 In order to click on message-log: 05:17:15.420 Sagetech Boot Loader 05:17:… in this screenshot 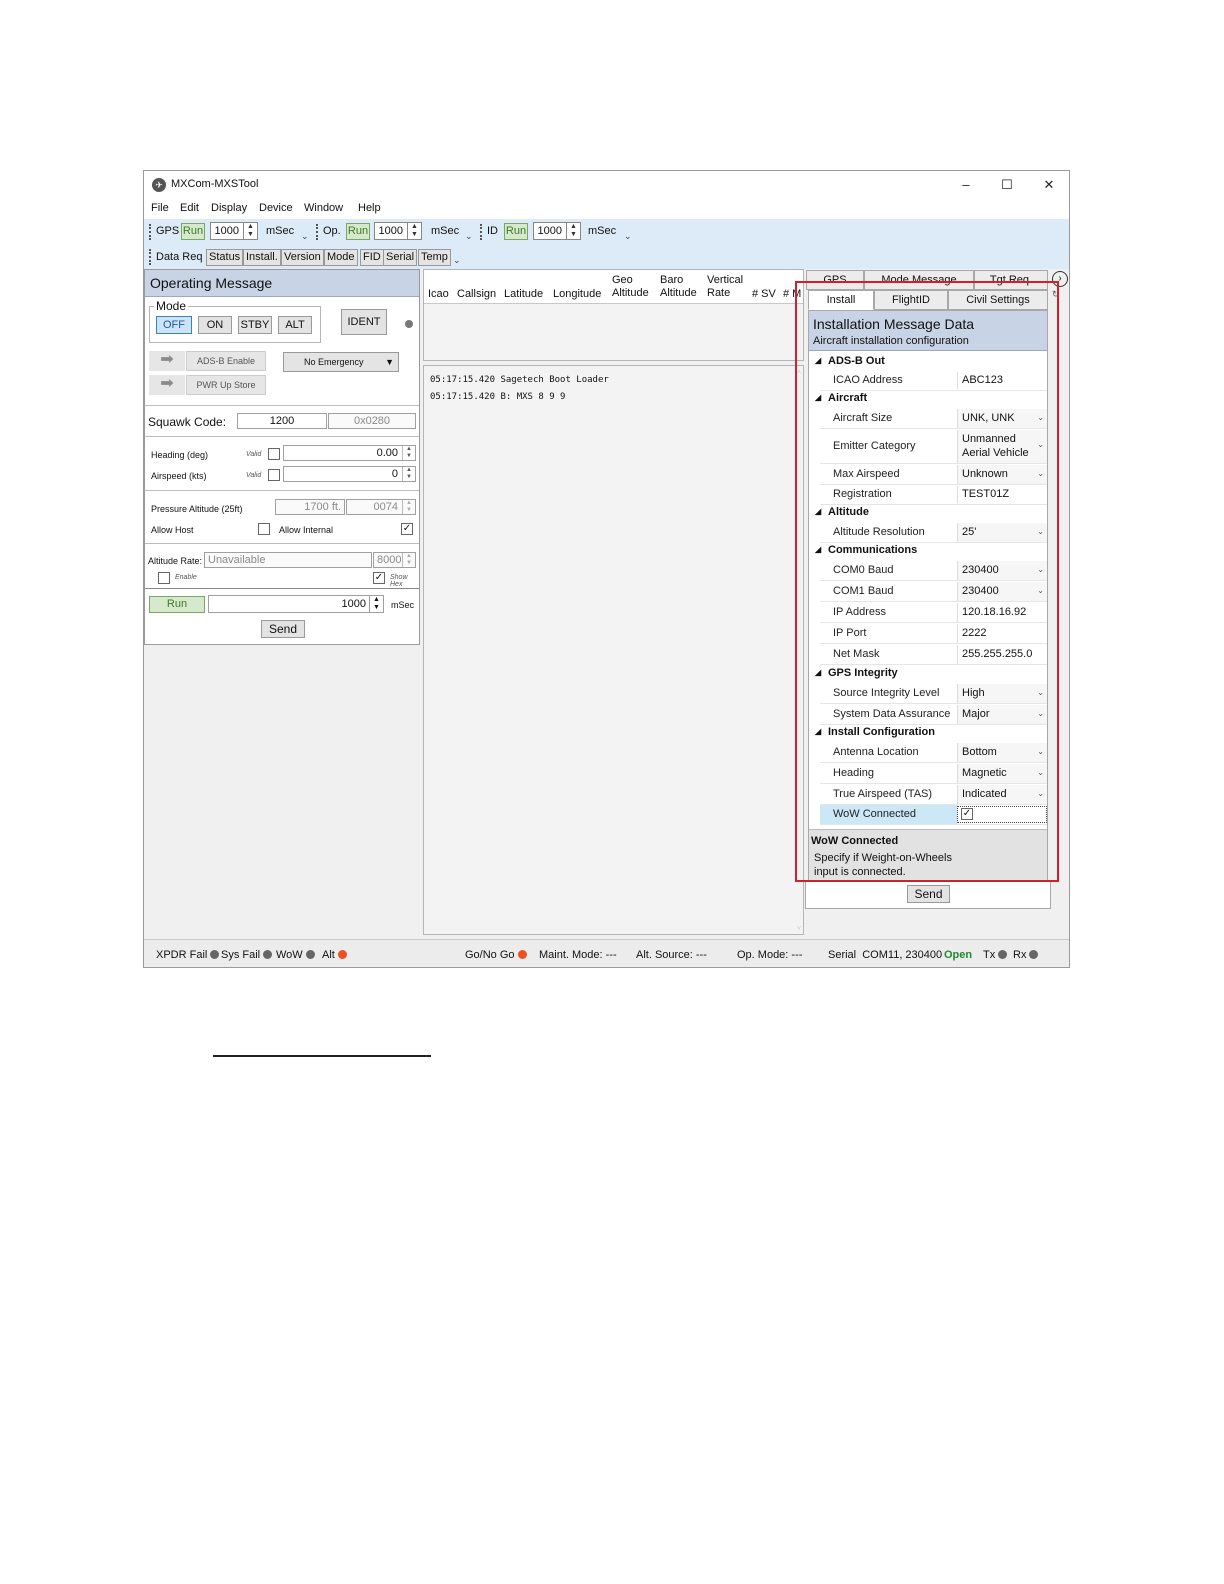, I will do `click(613, 650)`.